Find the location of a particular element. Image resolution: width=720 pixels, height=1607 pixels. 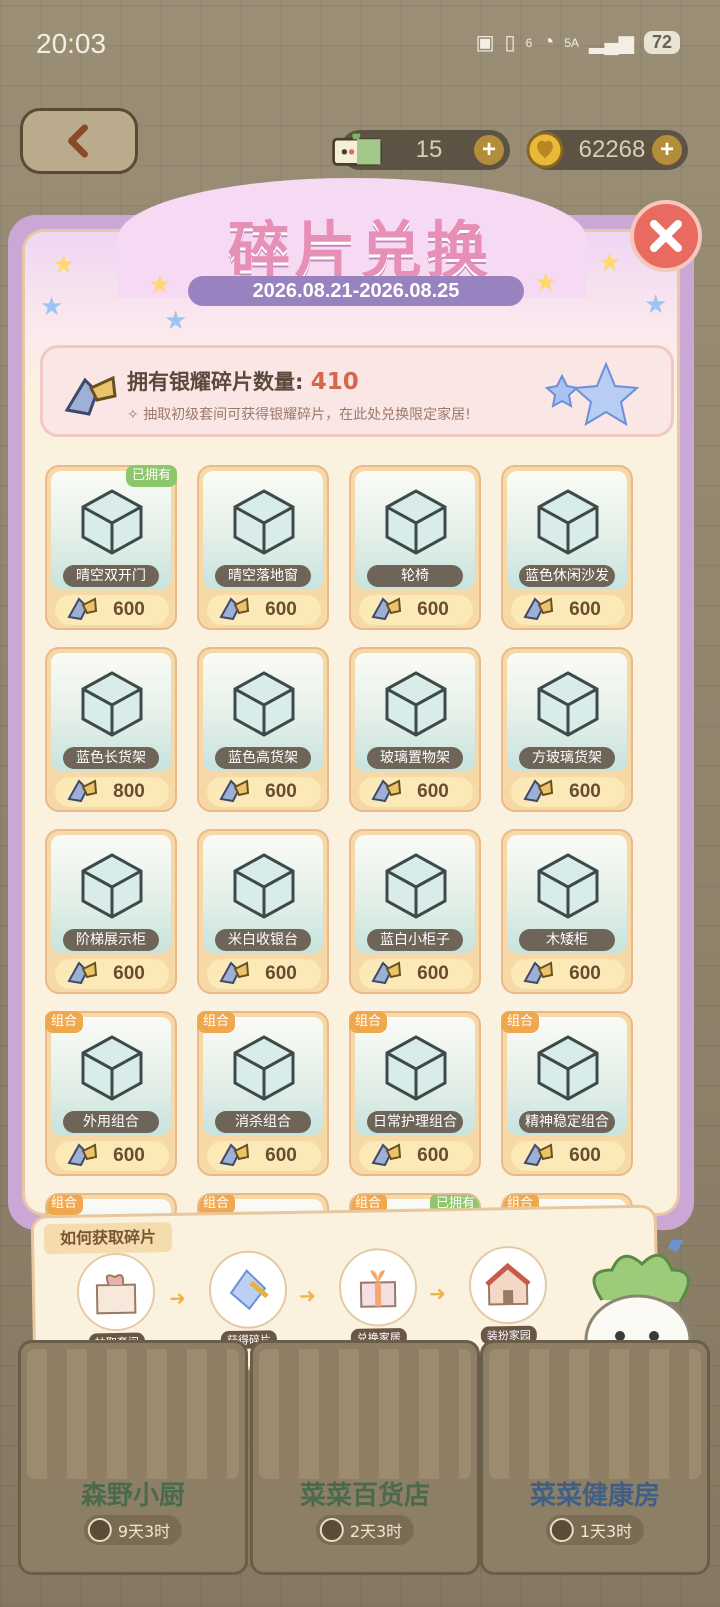

ticket-icon is located at coordinates (357, 150).